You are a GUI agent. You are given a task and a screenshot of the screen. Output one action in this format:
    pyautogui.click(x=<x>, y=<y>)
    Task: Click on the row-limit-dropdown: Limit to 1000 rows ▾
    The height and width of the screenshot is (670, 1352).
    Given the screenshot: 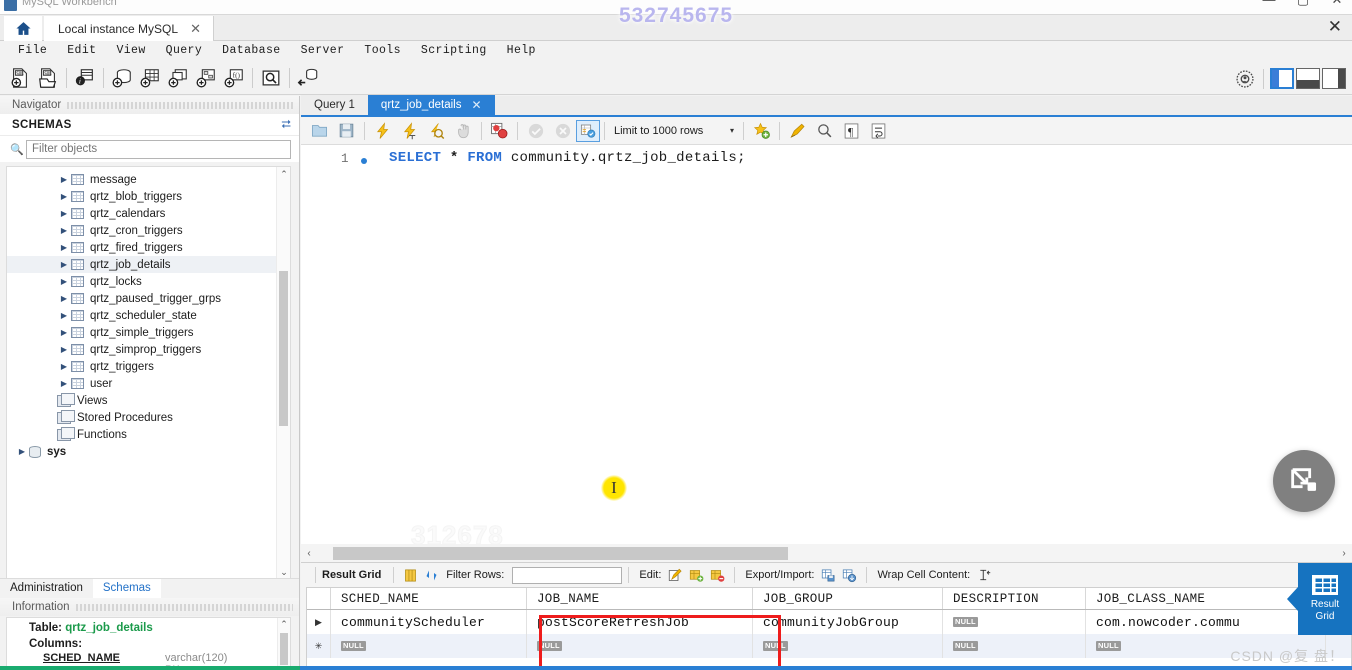 What is the action you would take?
    pyautogui.click(x=676, y=130)
    